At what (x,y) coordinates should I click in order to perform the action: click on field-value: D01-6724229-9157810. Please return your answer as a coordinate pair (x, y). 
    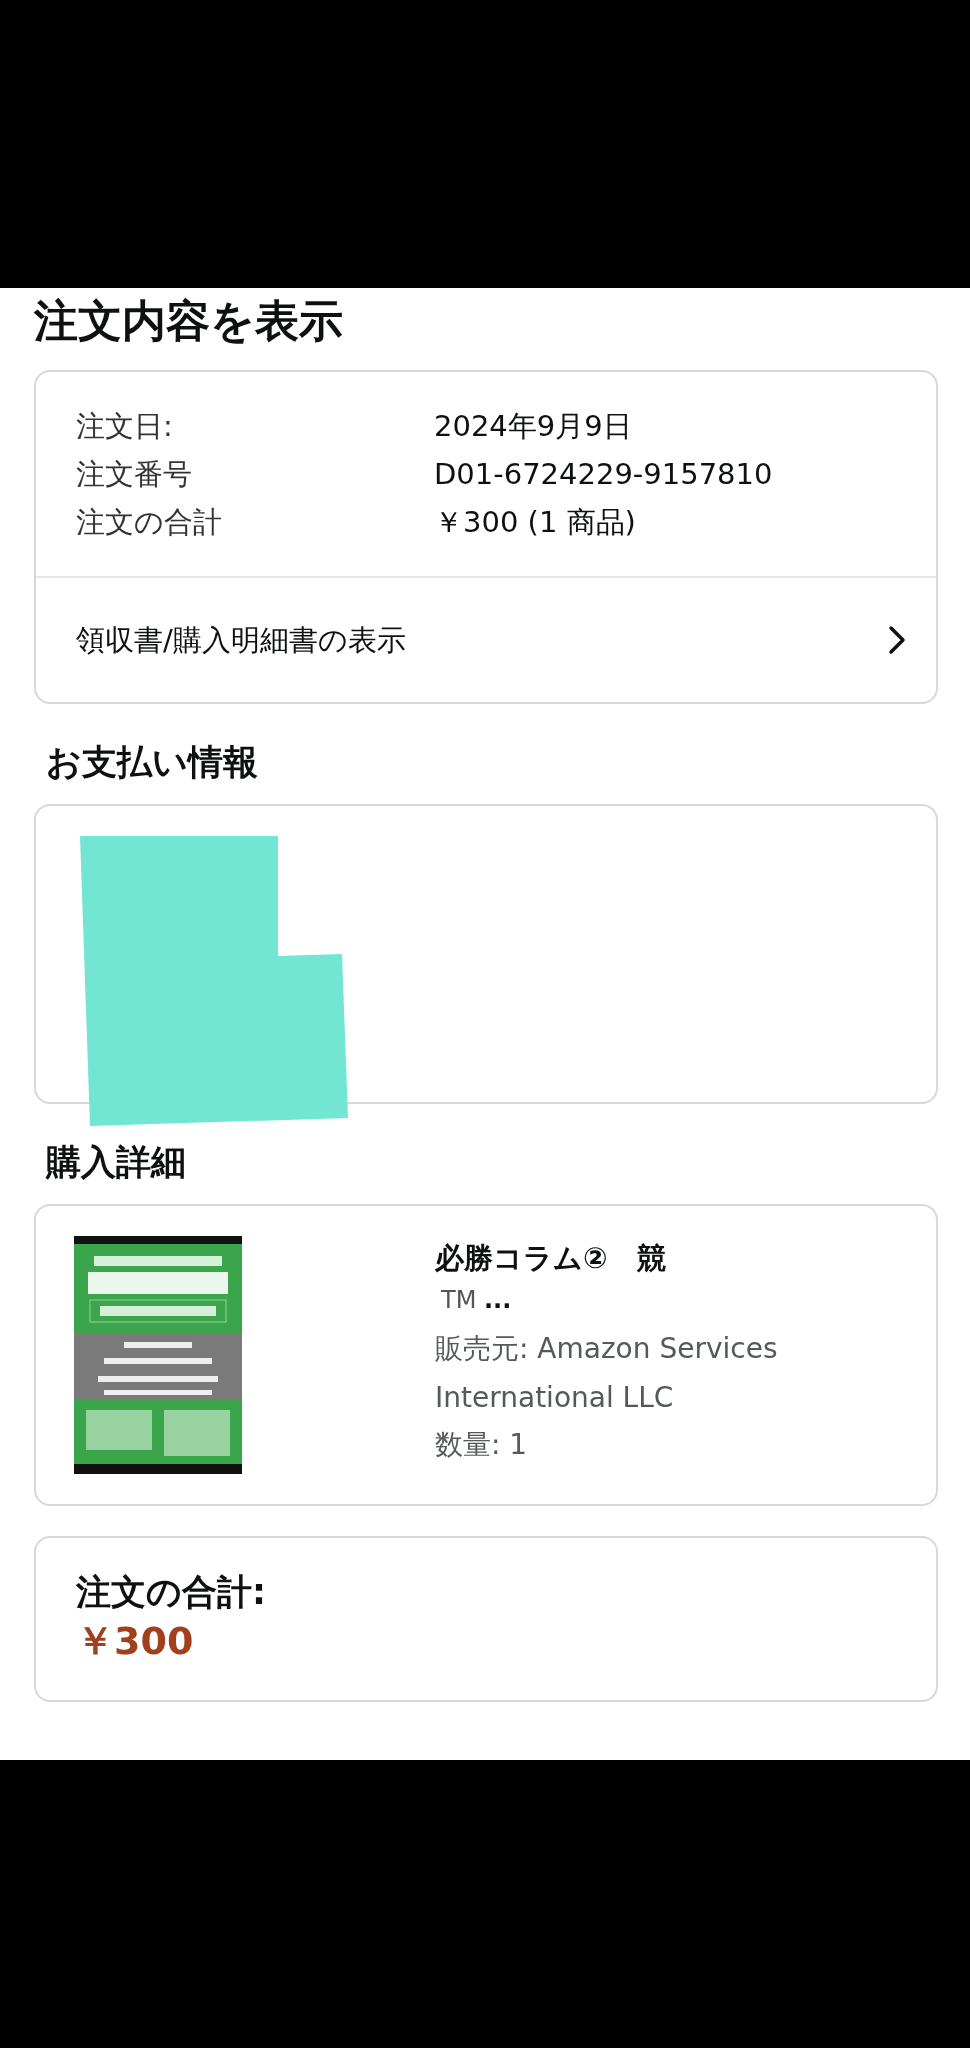
    Looking at the image, I should click on (603, 474).